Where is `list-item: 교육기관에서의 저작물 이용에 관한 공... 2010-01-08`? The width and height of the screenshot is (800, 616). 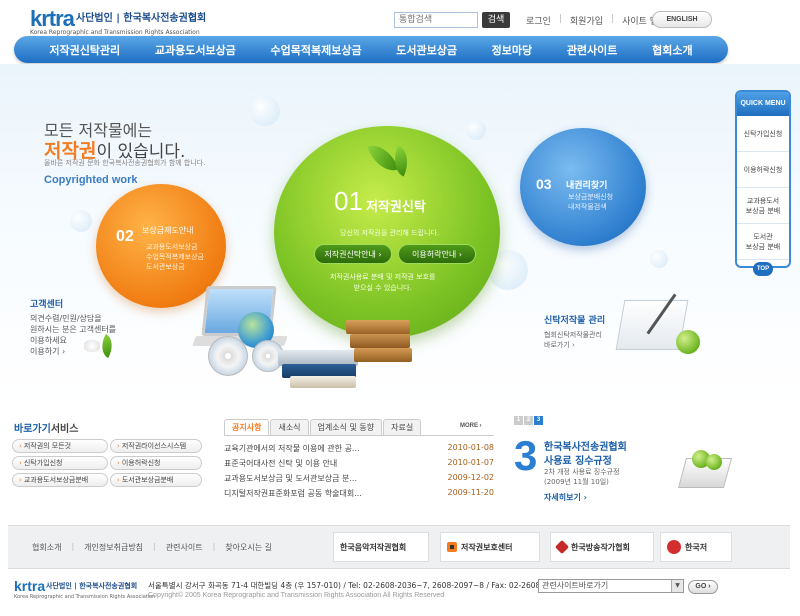 list-item: 교육기관에서의 저작물 이용에 관한 공... 2010-01-08 is located at coordinates (359, 450).